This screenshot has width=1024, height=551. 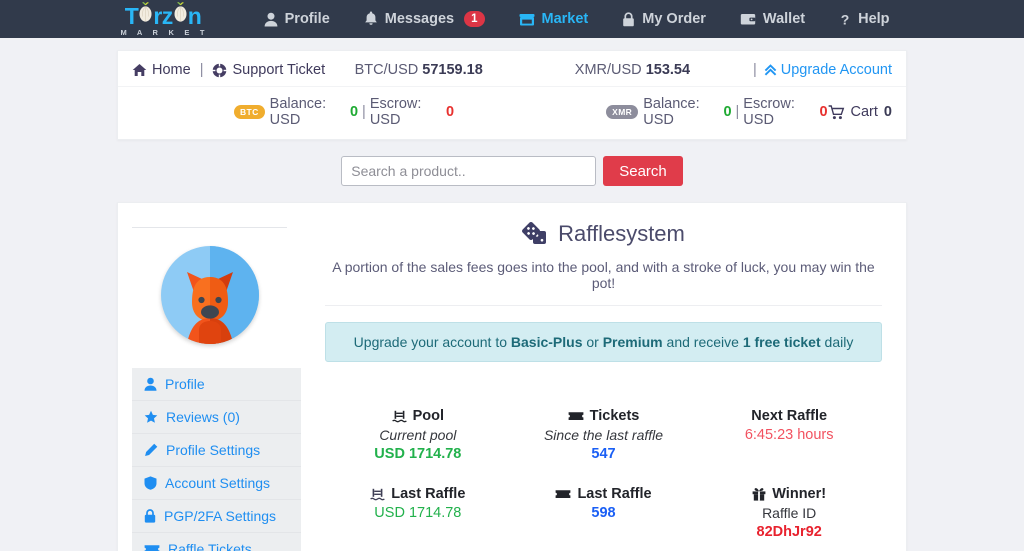 I want to click on avatar, so click(x=209, y=295).